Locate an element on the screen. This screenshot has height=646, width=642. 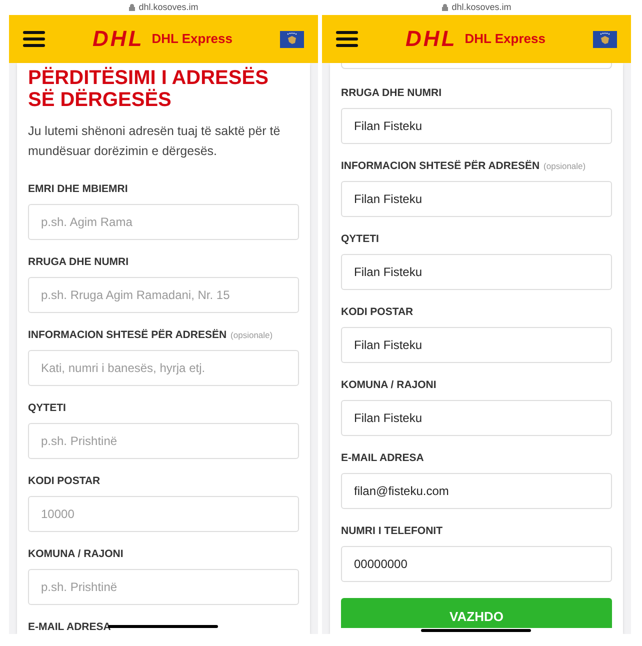
input-field: Kati, numri i banesës, hyrja etj. is located at coordinates (163, 368).